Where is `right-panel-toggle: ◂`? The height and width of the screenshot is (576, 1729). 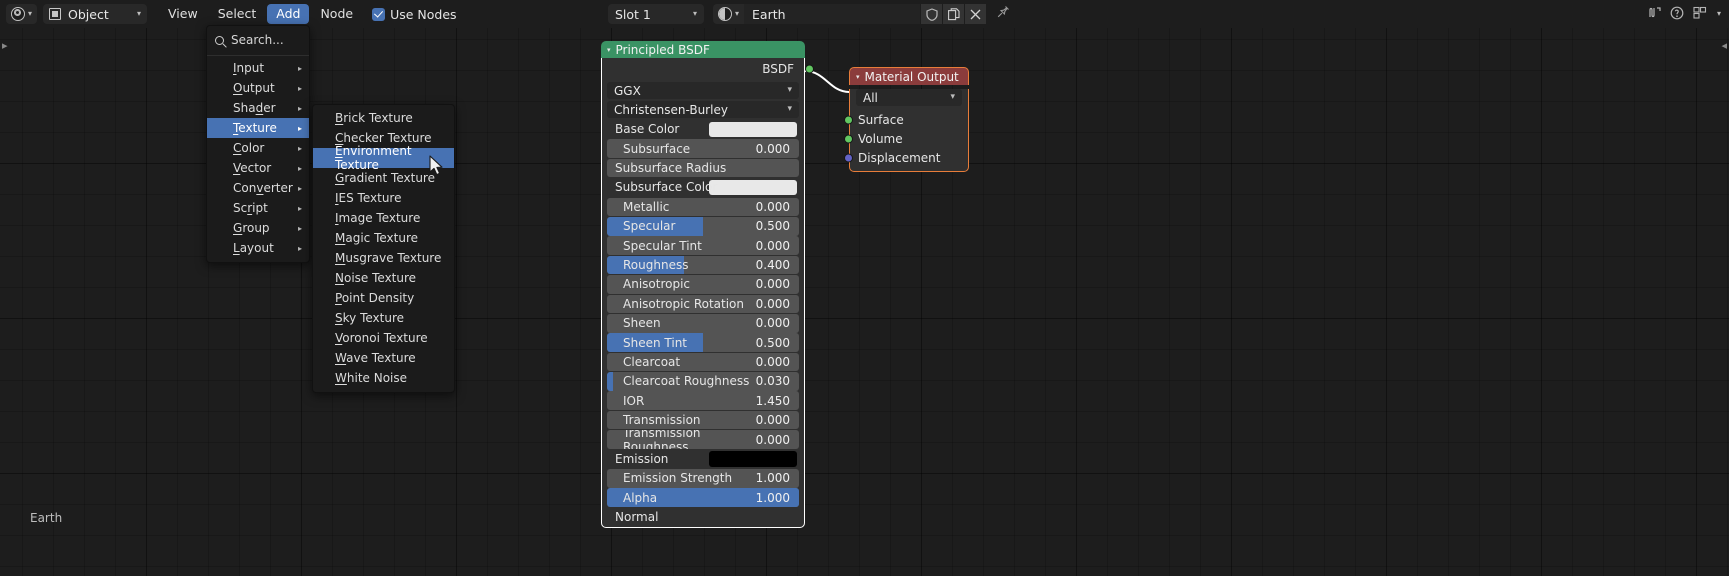 right-panel-toggle: ◂ is located at coordinates (1724, 45).